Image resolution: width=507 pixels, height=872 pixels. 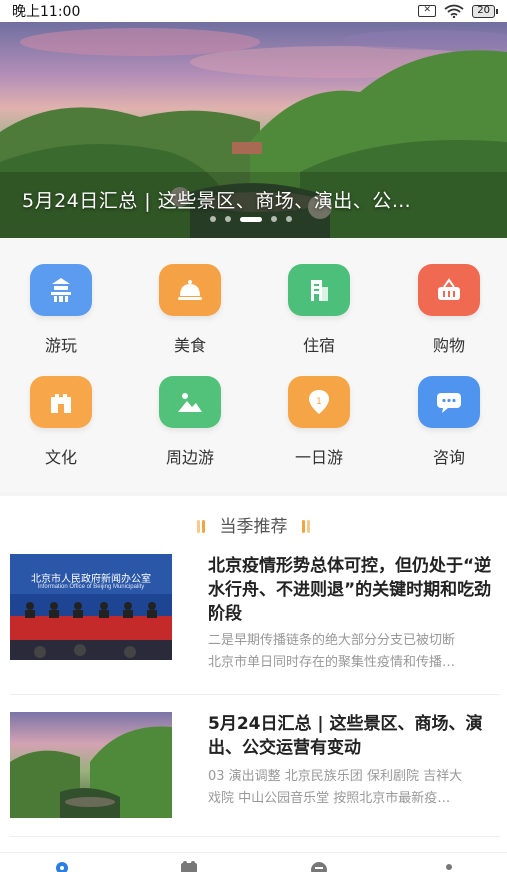 What do you see at coordinates (190, 402) in the screenshot?
I see `landscape-icon` at bounding box center [190, 402].